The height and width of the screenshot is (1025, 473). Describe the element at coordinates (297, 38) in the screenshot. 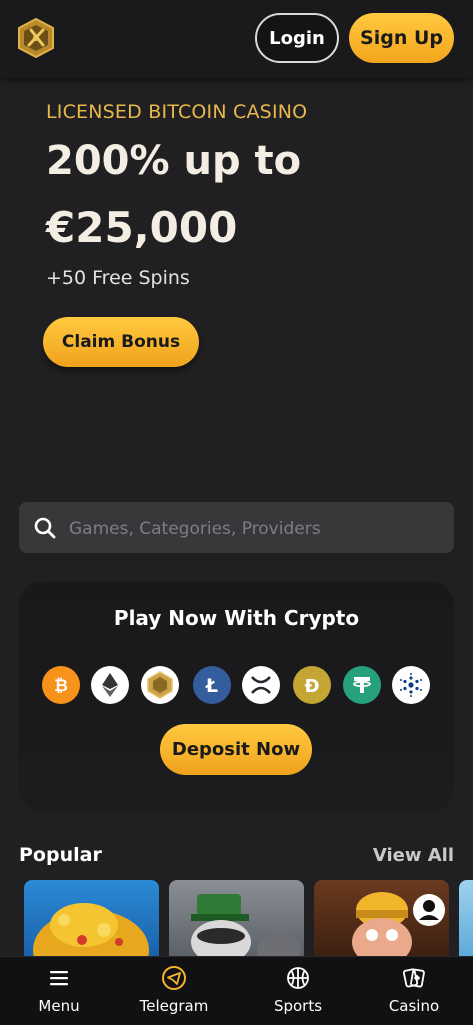

I see `login-button: Login` at that location.